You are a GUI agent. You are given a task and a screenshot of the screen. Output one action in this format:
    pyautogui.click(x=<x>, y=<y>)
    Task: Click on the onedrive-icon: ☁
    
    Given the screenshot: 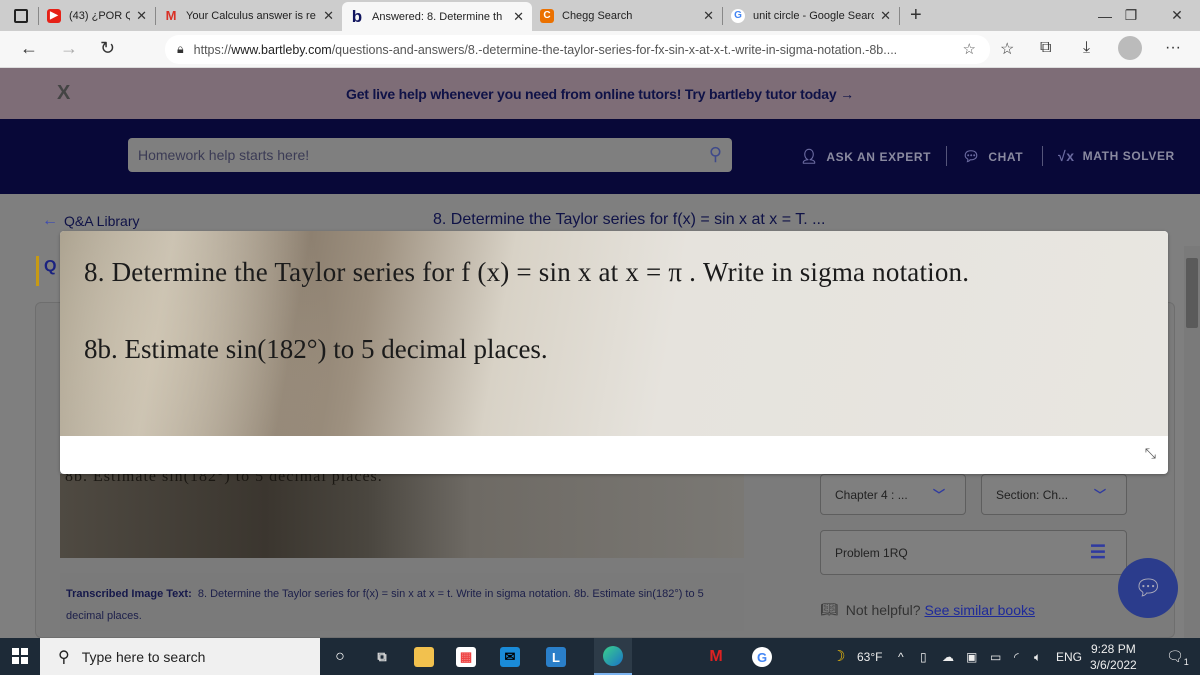 What is the action you would take?
    pyautogui.click(x=948, y=657)
    